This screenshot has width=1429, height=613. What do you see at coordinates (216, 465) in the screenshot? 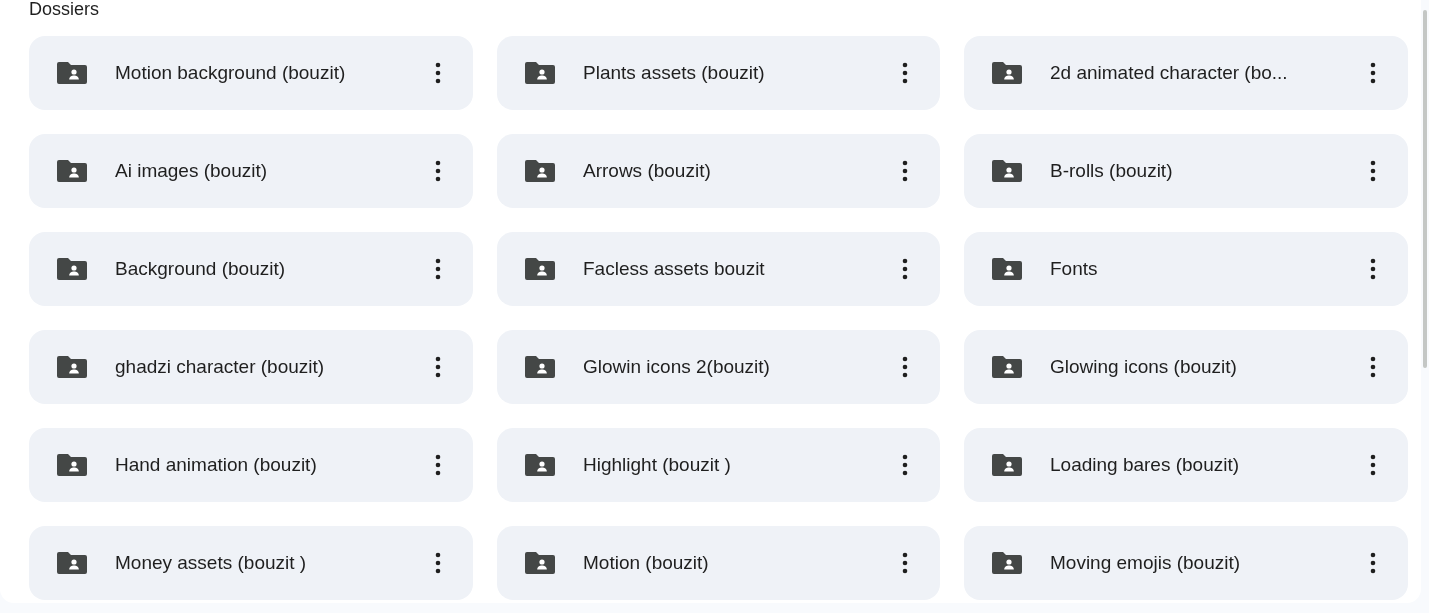
I see `folder-name: Hand animation (bouzit)` at bounding box center [216, 465].